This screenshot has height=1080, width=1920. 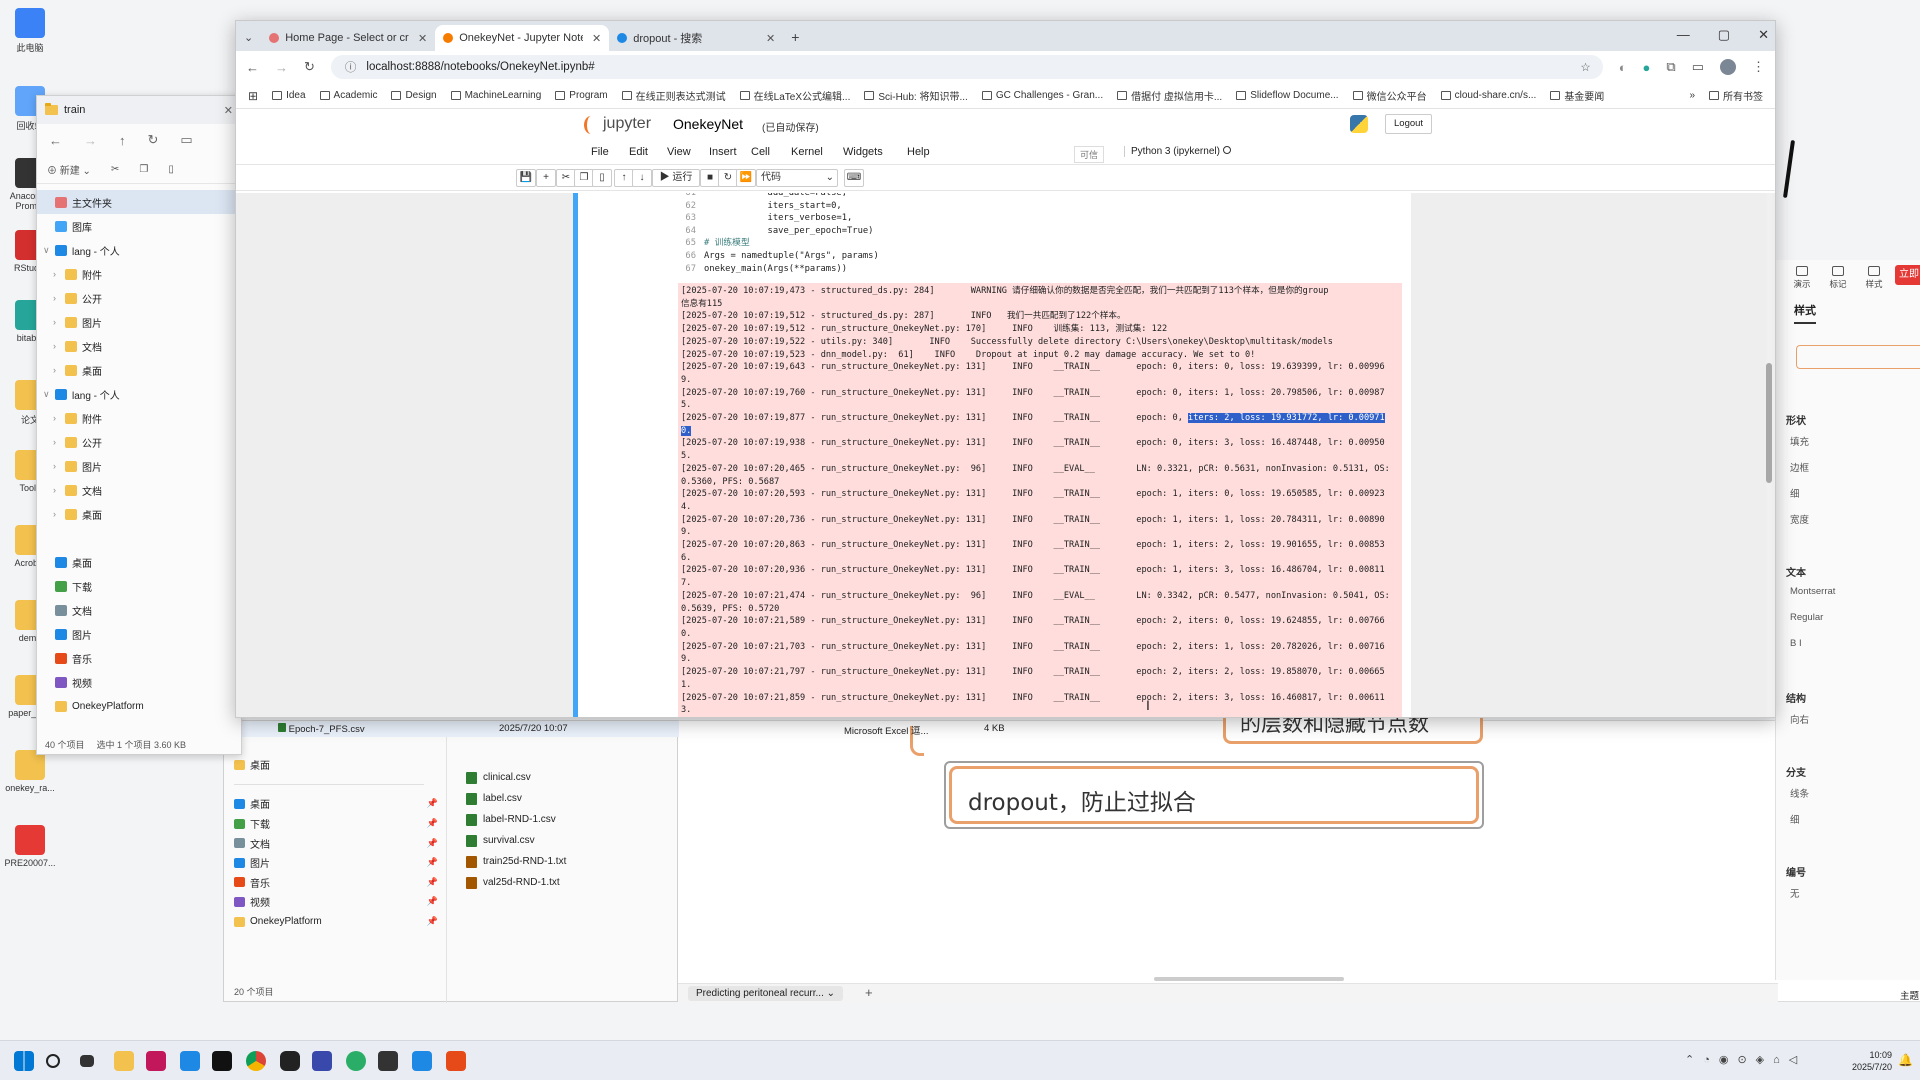 What do you see at coordinates (339, 883) in the screenshot?
I see `nav-item: 音乐 📌` at bounding box center [339, 883].